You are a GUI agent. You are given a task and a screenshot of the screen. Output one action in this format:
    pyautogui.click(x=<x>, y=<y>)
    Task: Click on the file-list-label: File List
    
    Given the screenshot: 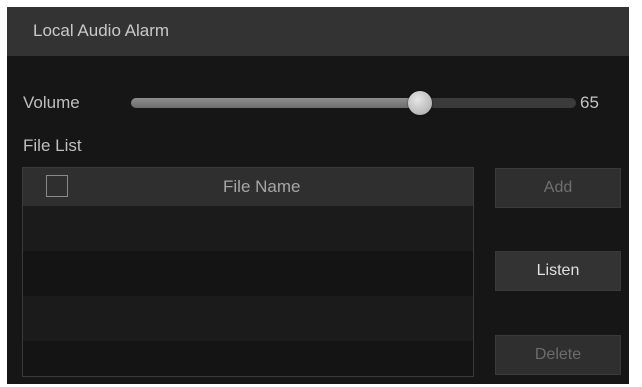 What is the action you would take?
    pyautogui.click(x=52, y=145)
    